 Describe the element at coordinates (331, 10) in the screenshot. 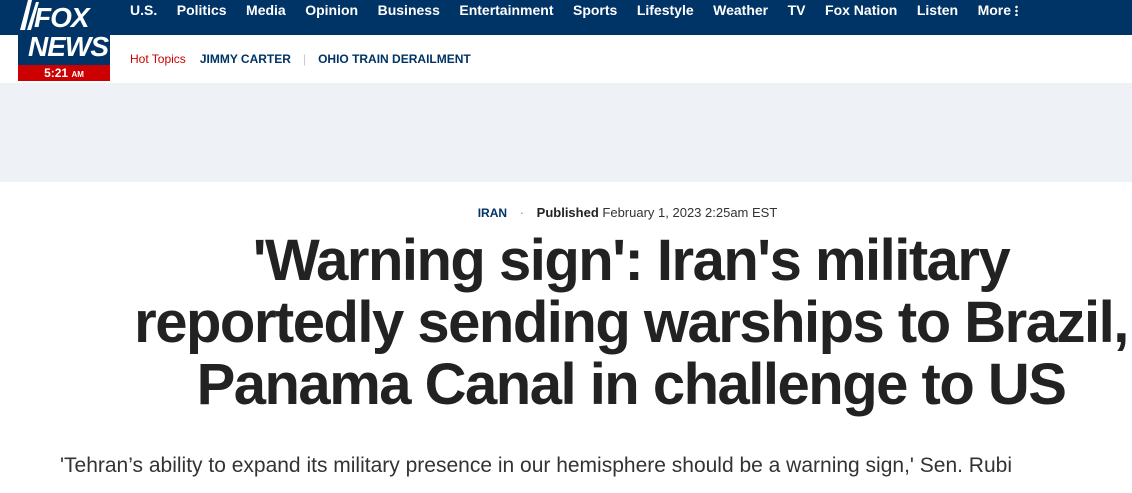

I see `nav-opinion: Opinion` at that location.